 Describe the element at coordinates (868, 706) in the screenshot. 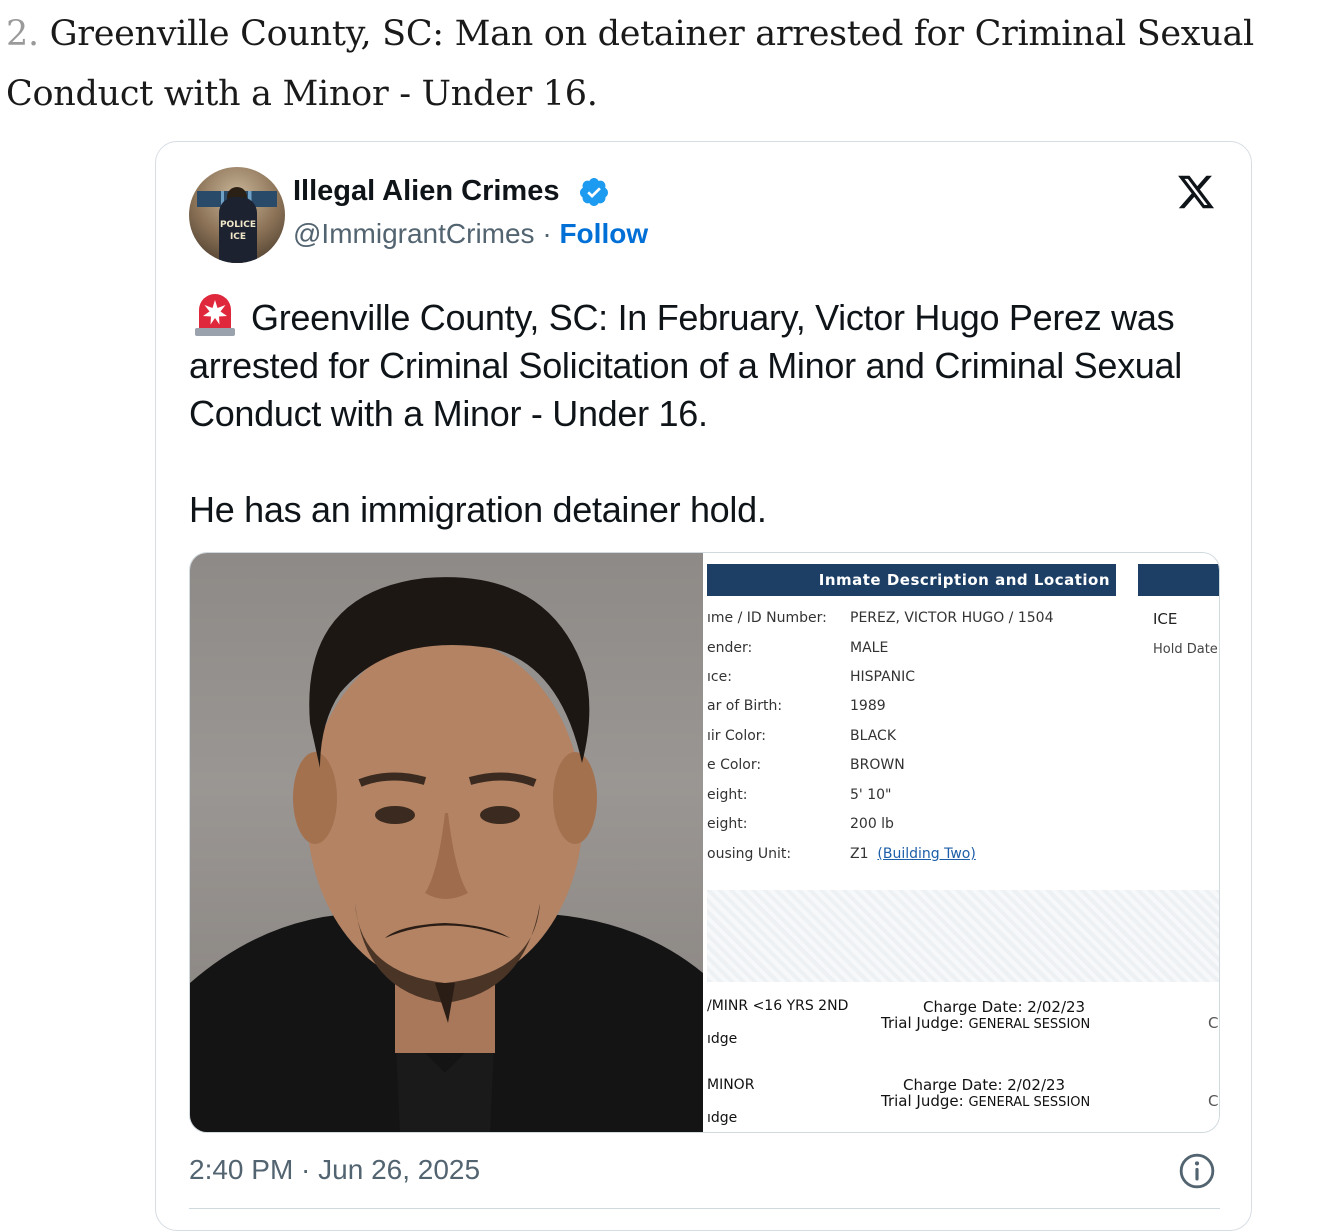

I see `field-value: 1989` at that location.